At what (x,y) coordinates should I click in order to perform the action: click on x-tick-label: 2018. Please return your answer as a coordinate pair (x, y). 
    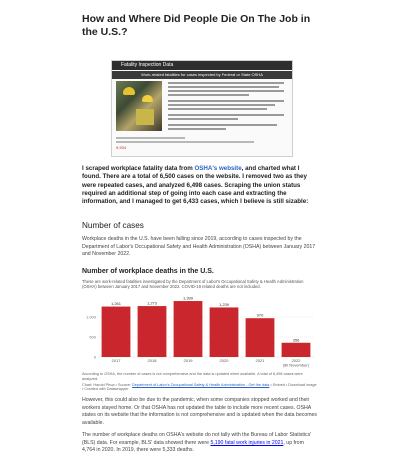
    Looking at the image, I should click on (153, 360).